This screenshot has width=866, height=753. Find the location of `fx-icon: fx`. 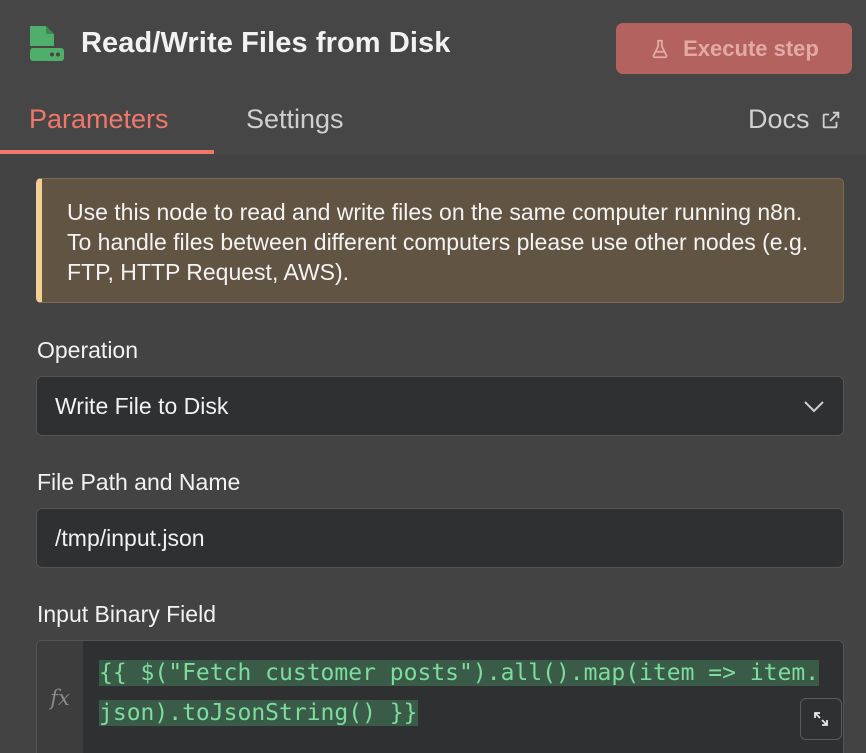

fx-icon: fx is located at coordinates (60, 697).